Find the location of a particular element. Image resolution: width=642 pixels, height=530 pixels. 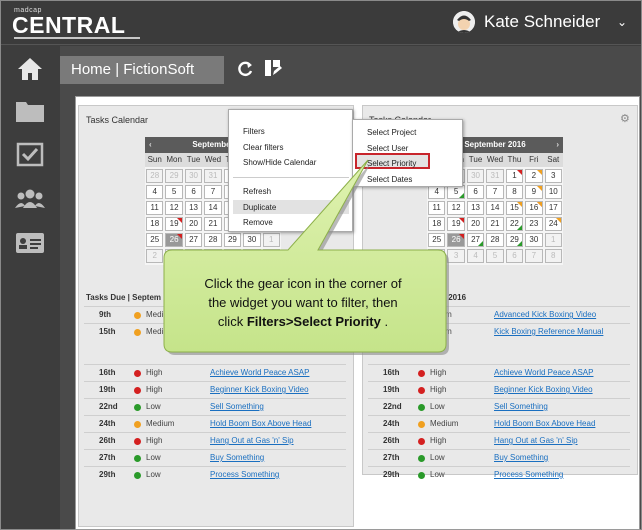

callout-line: the widget you want to filter, then is located at coordinates (303, 302).